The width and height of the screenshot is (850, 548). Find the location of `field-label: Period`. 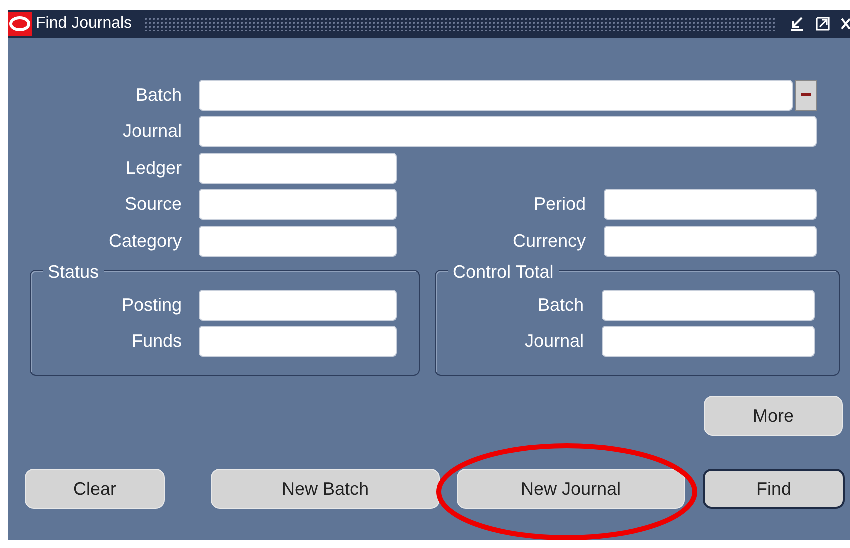

field-label: Period is located at coordinates (559, 204).